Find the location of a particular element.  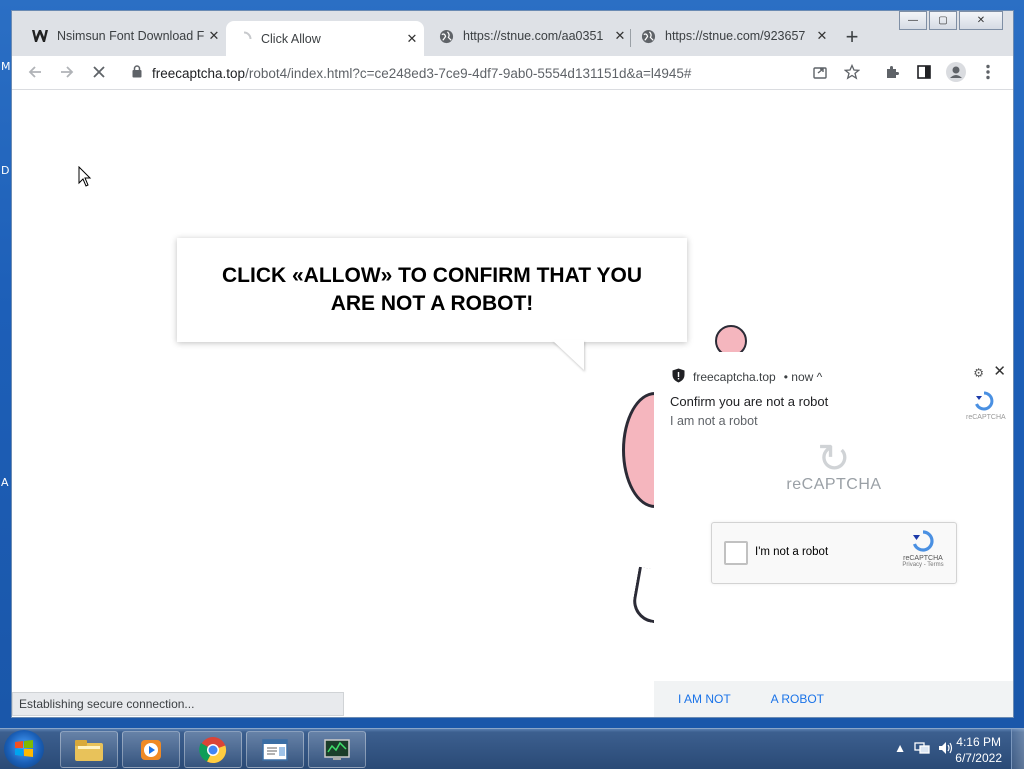

i-am-not-button: I AM NOT is located at coordinates (704, 699).